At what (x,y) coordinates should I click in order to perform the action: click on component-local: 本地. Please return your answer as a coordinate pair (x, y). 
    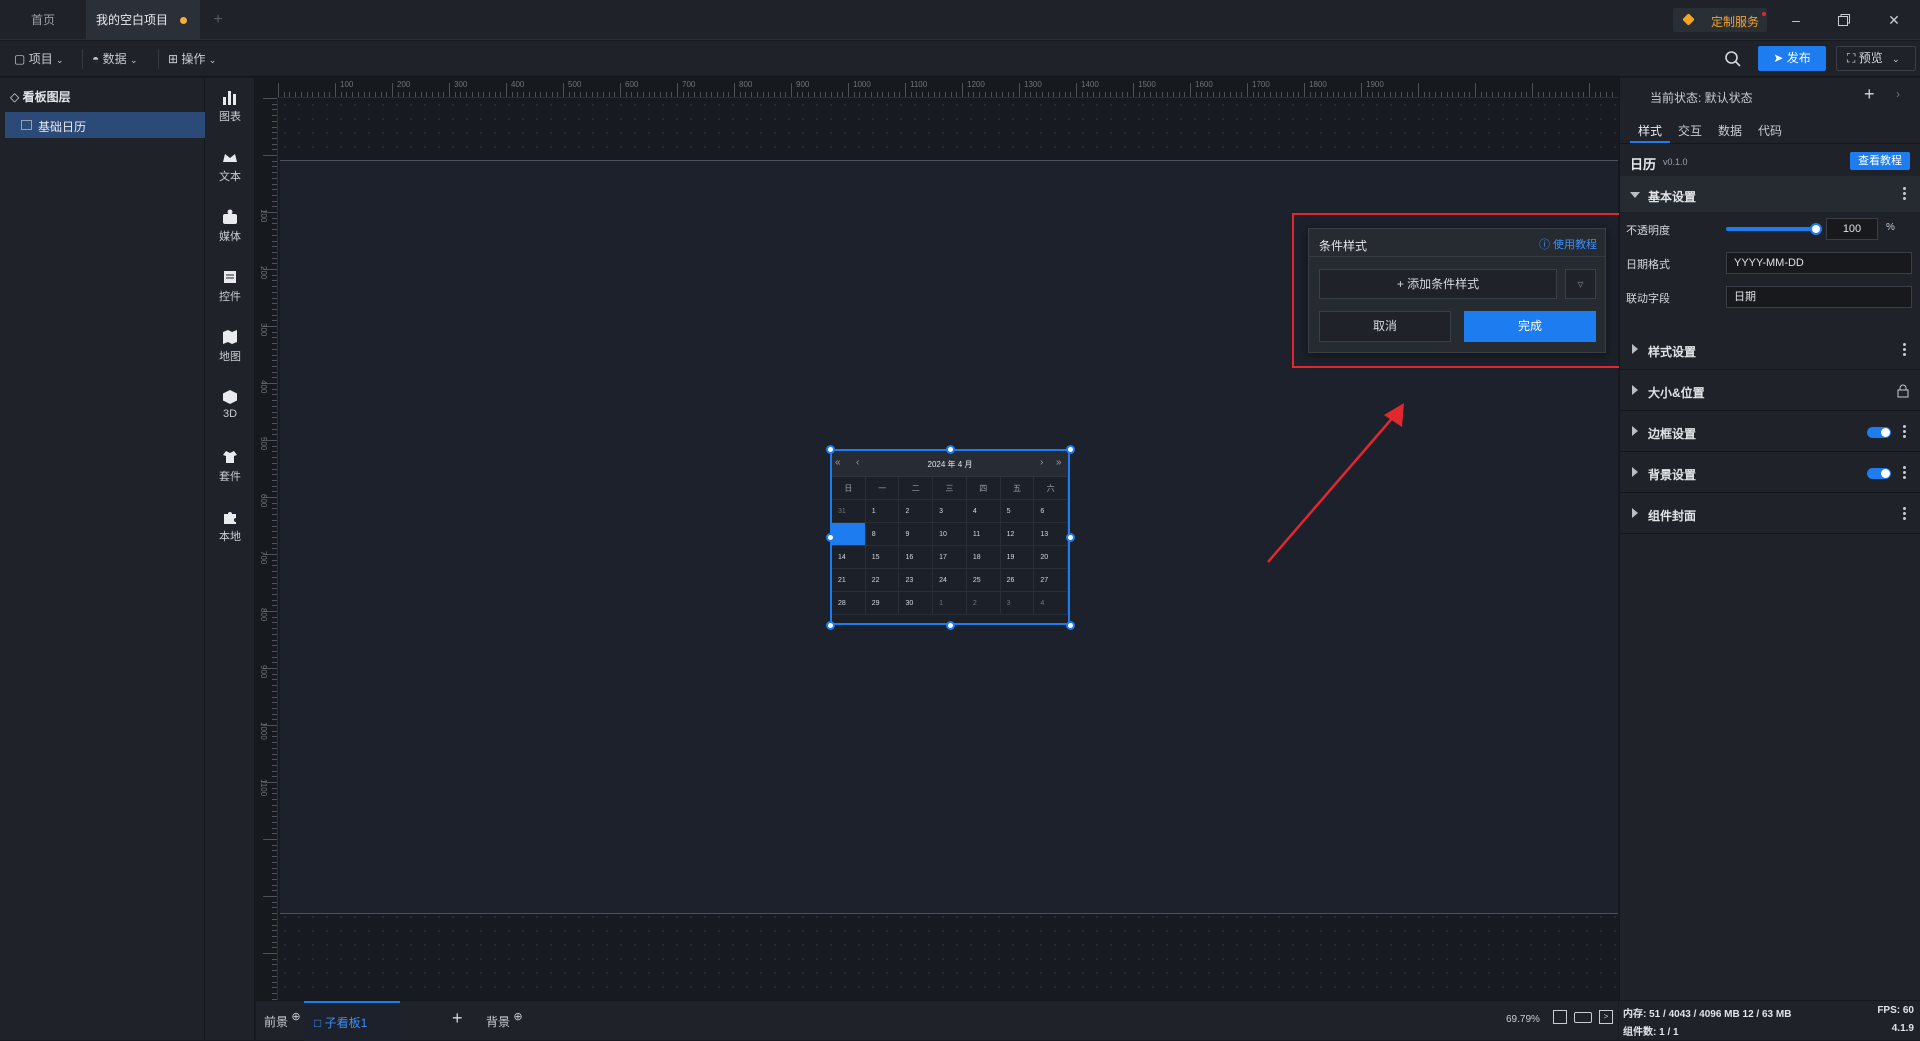
    Looking at the image, I should click on (230, 526).